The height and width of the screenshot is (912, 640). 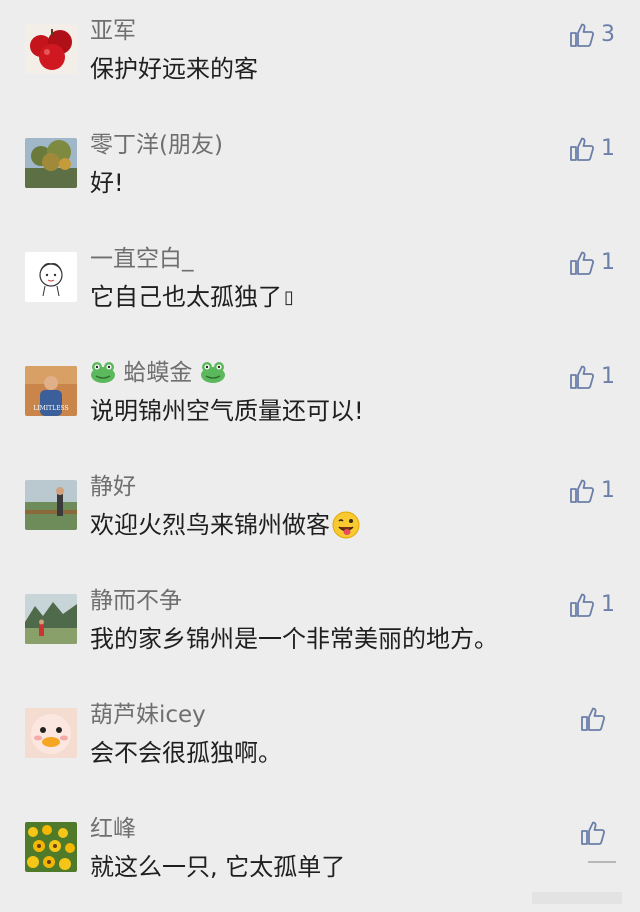 I want to click on comment-text: 保护好远来的客, so click(x=174, y=69).